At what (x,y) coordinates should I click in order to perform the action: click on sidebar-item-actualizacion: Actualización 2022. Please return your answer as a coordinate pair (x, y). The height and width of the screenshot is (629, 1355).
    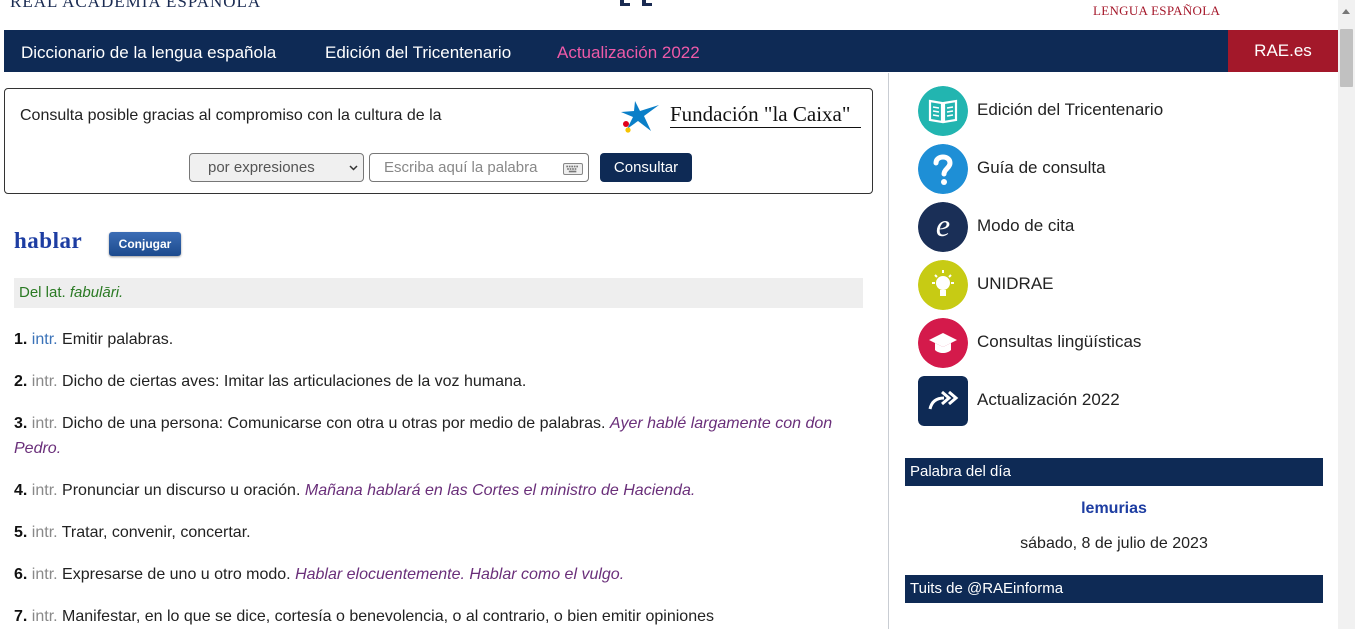
    Looking at the image, I should click on (1108, 402).